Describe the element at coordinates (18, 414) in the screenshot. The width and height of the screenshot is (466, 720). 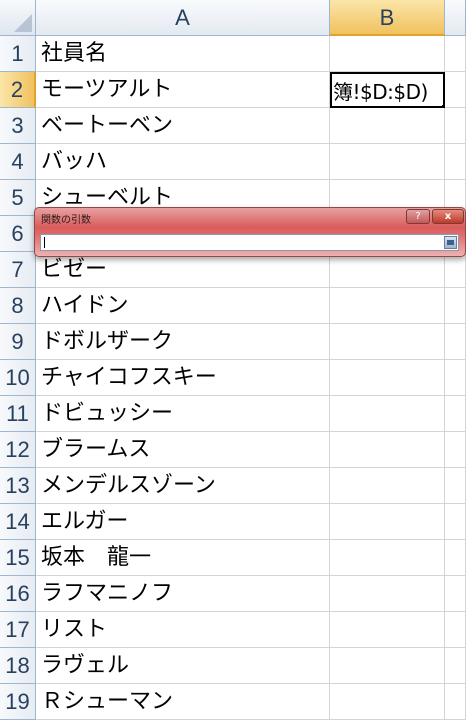
I see `row-header: 11` at that location.